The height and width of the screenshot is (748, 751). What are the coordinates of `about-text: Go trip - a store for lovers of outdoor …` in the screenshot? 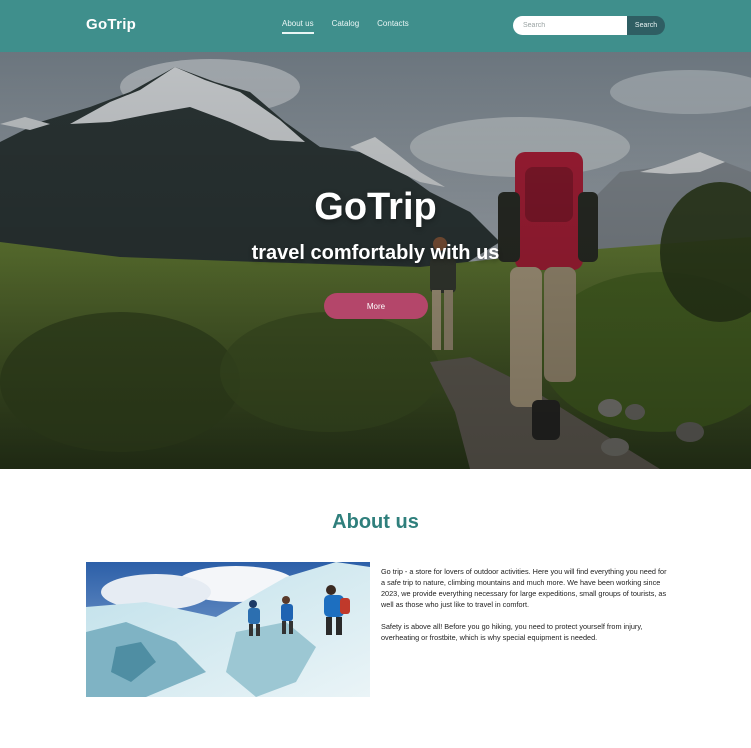 It's located at (526, 610).